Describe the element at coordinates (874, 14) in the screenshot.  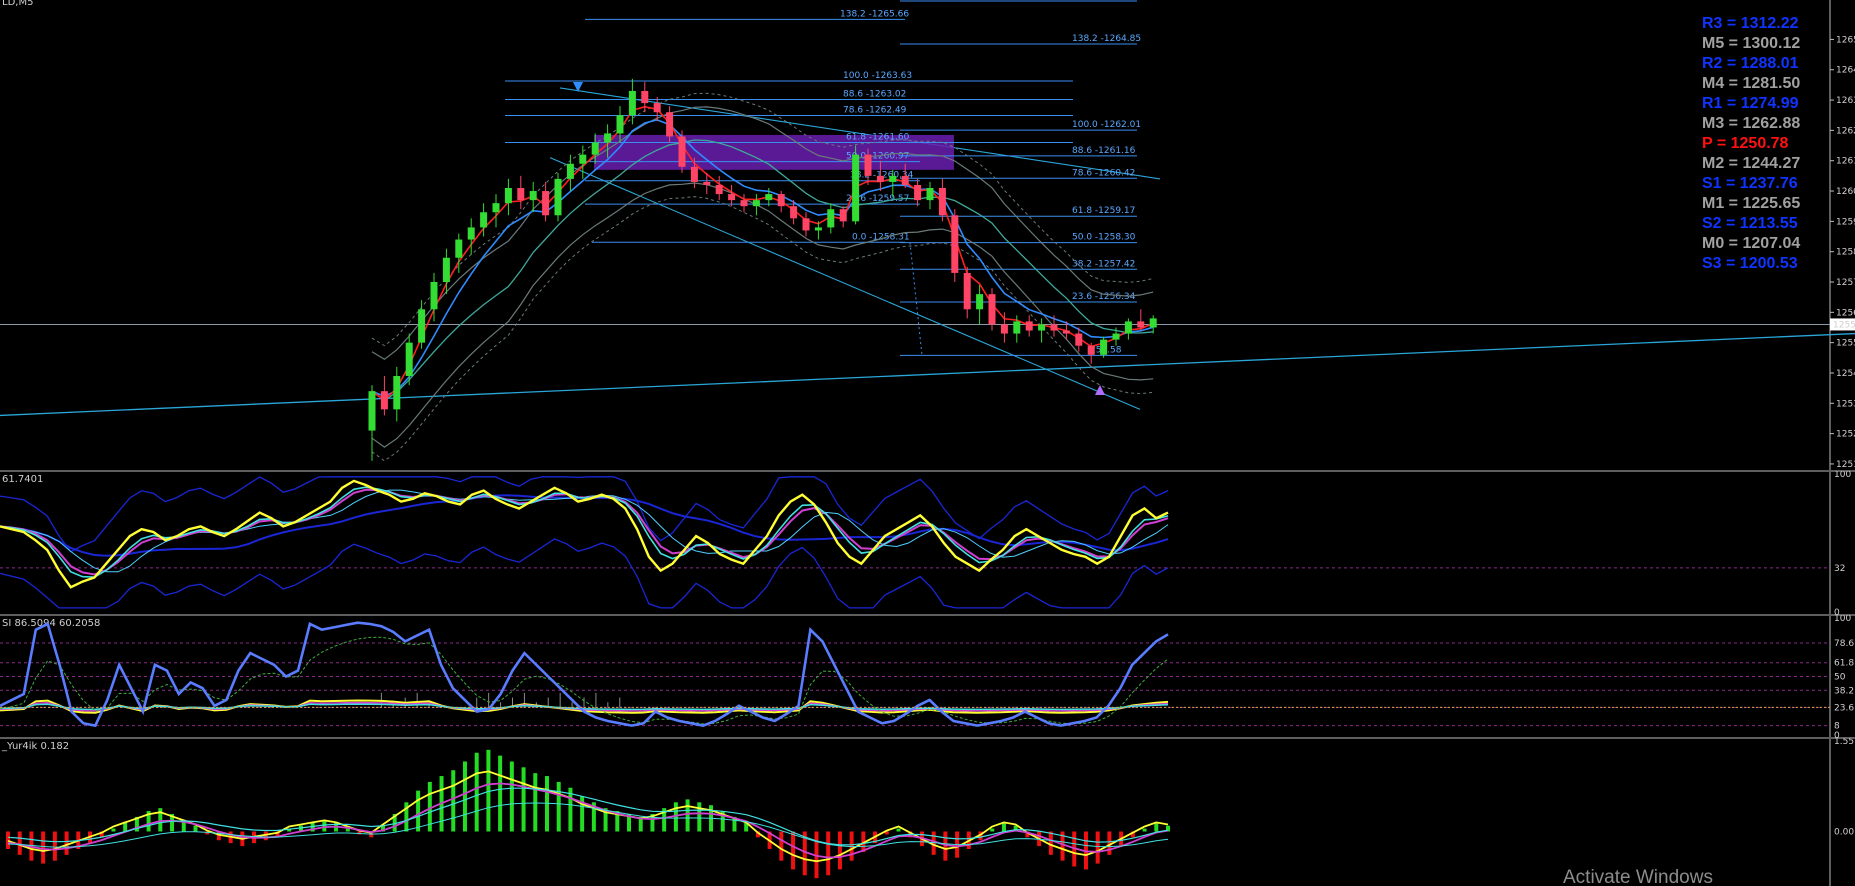
I see `fib-a-level-label: 138.2 -1265.66` at that location.